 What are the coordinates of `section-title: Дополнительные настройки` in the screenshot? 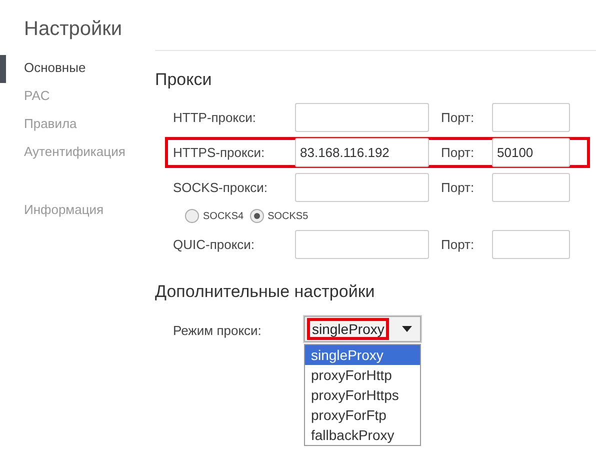 It's located at (265, 292).